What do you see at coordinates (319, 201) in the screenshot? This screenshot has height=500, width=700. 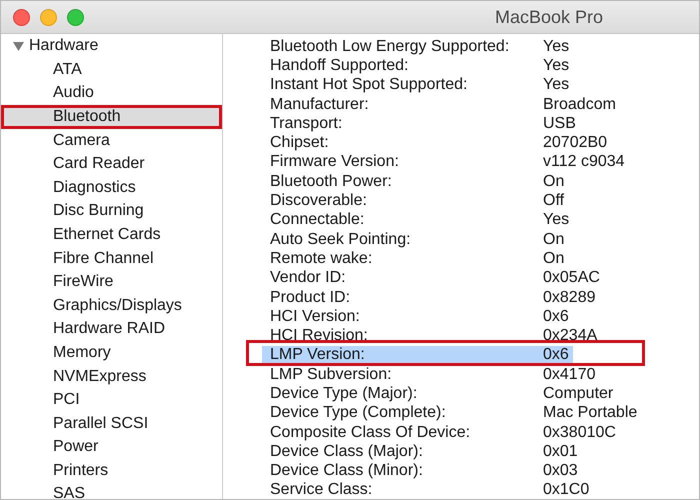 I see `property-label: Discoverable:` at bounding box center [319, 201].